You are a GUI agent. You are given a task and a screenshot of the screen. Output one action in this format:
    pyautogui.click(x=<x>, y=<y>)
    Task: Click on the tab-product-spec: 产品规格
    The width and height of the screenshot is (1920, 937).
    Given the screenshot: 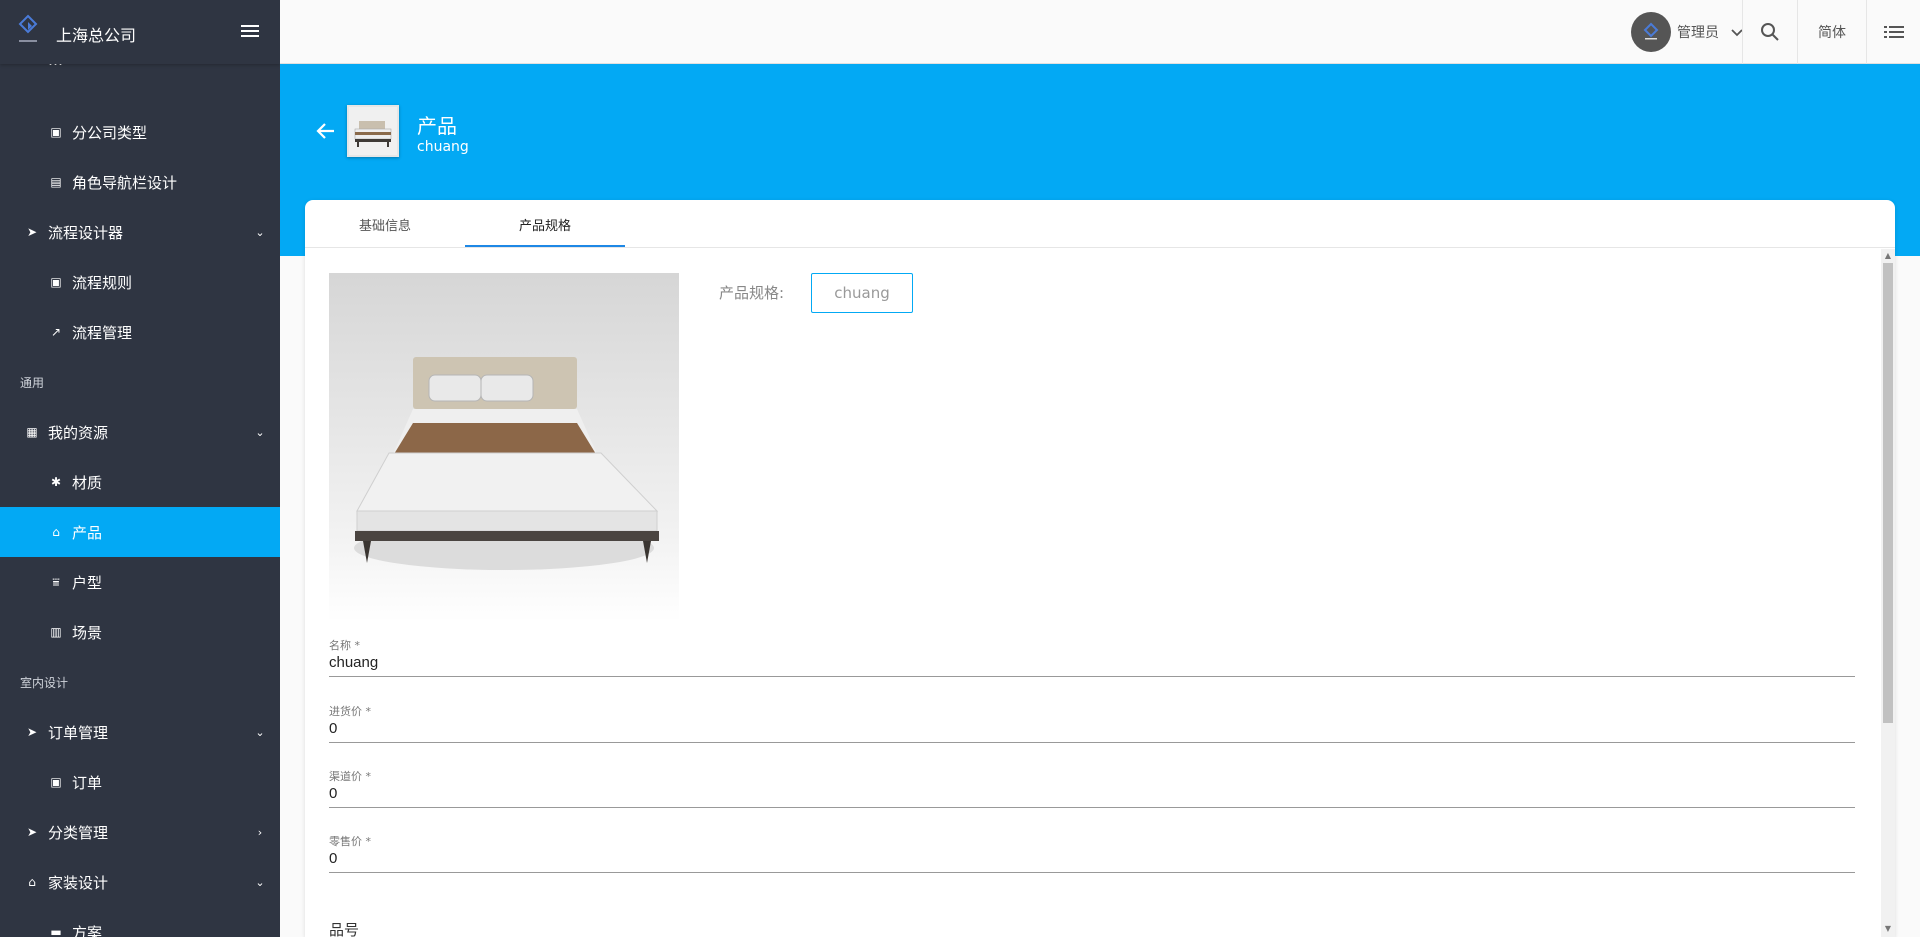 What is the action you would take?
    pyautogui.click(x=545, y=224)
    